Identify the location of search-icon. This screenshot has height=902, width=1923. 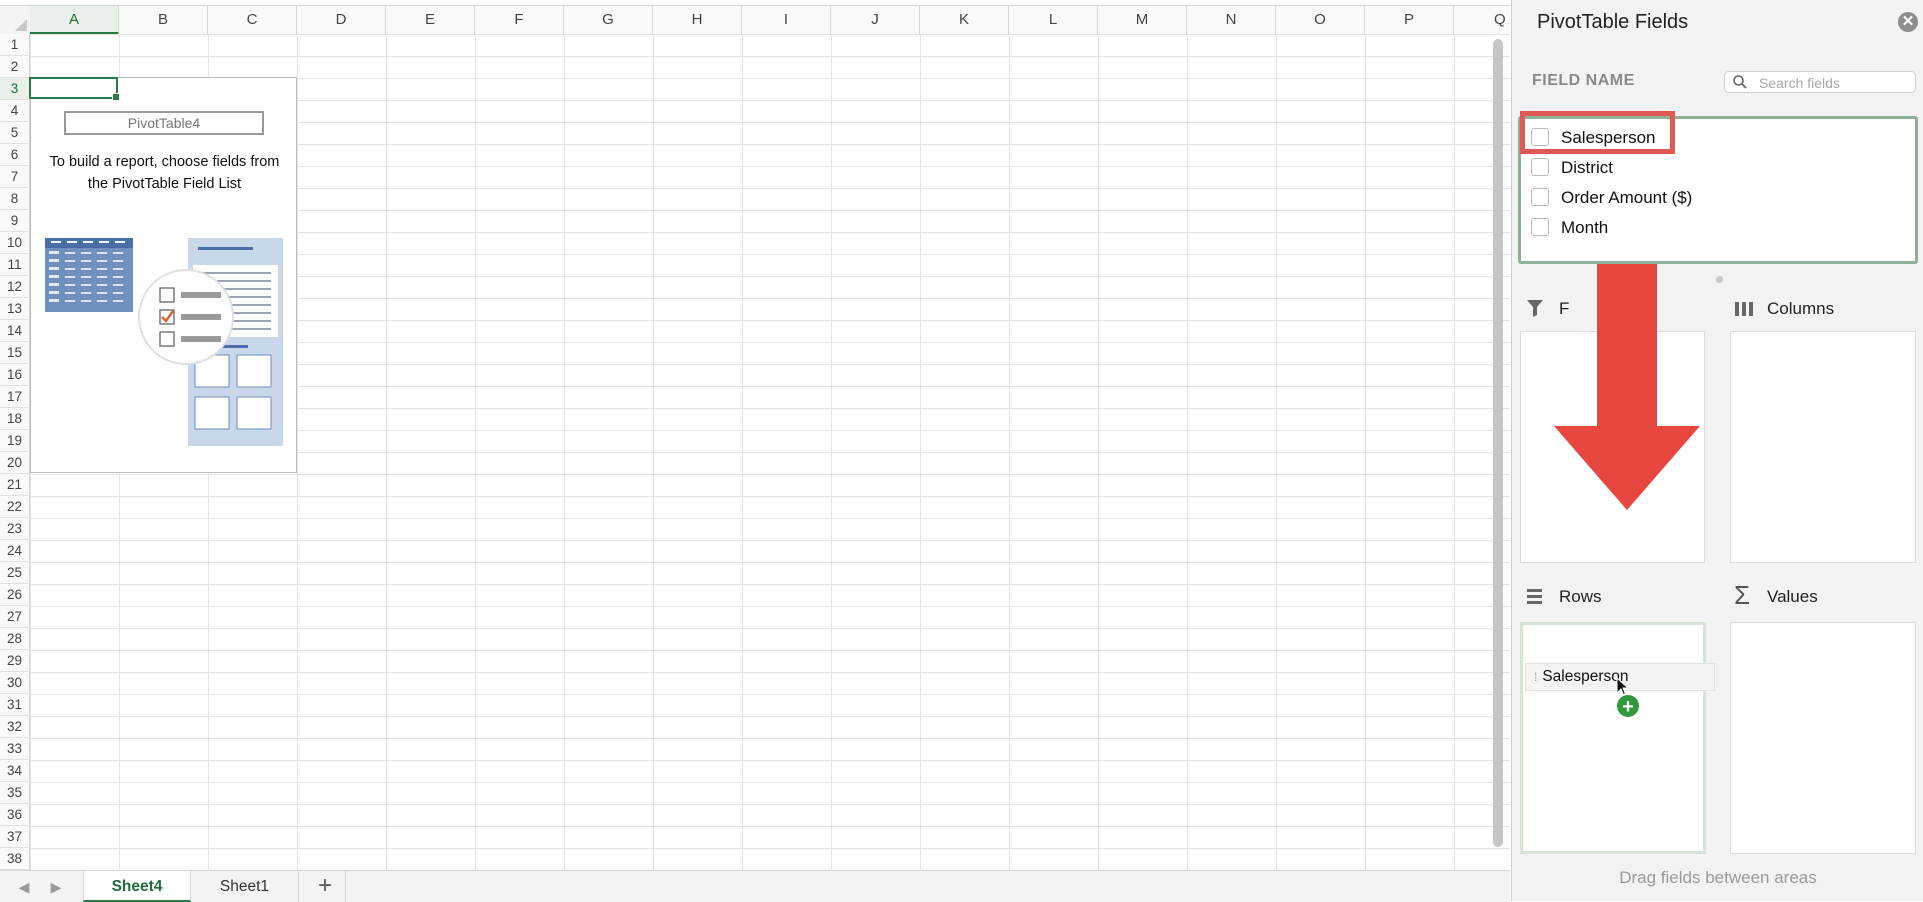
(1740, 82).